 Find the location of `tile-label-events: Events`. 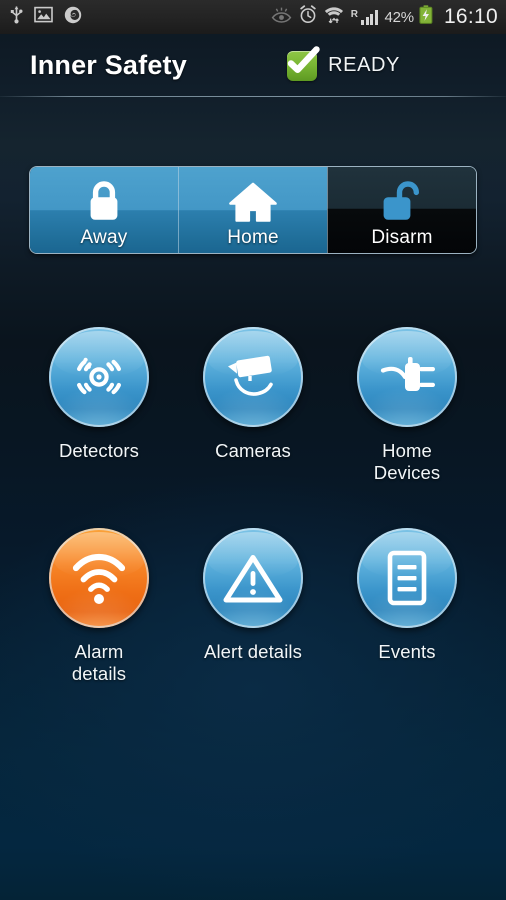

tile-label-events: Events is located at coordinates (407, 651).